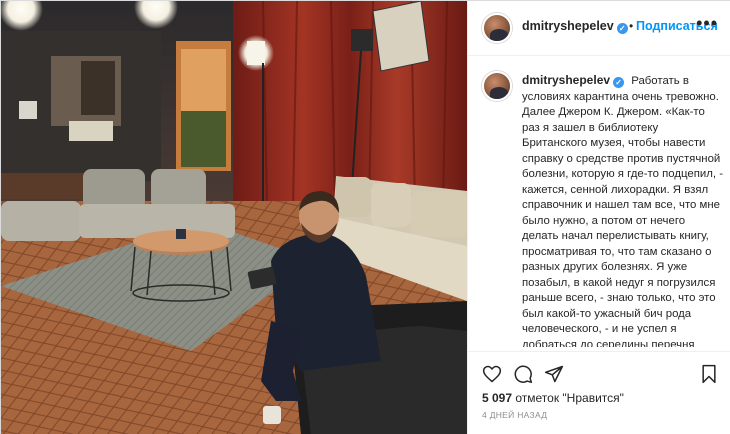 The height and width of the screenshot is (434, 730). I want to click on post-header: dmitryshepelev ✓ • Подписаться •••, so click(599, 28).